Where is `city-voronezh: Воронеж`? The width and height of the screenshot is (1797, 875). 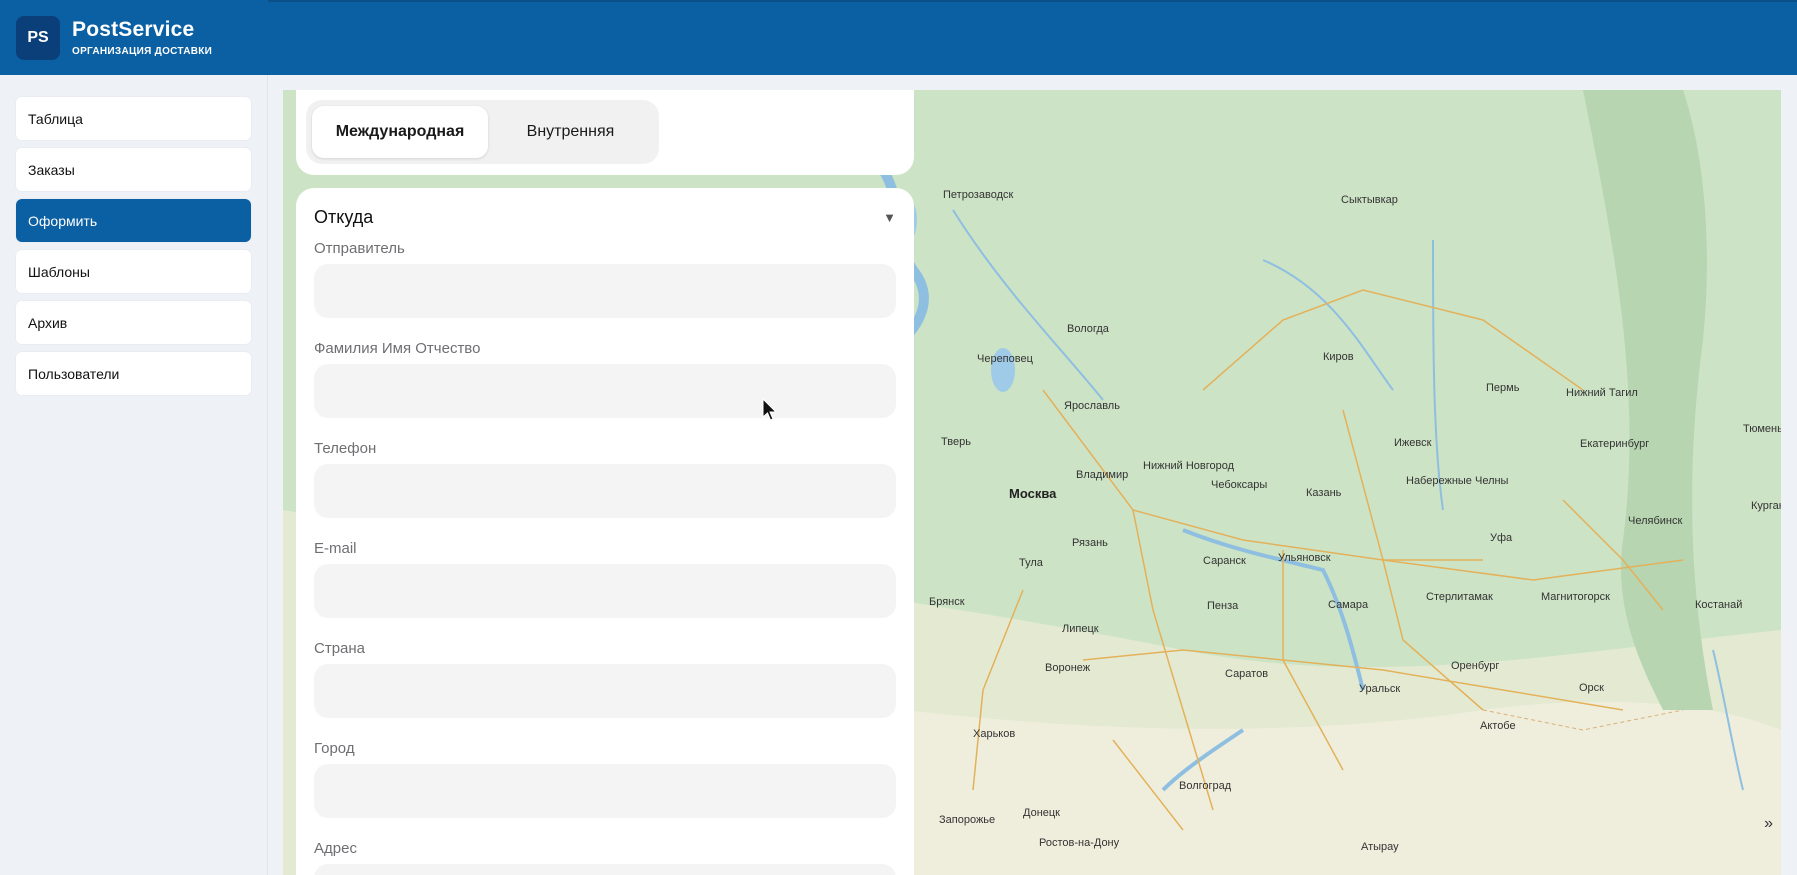
city-voronezh: Воронеж is located at coordinates (1068, 668).